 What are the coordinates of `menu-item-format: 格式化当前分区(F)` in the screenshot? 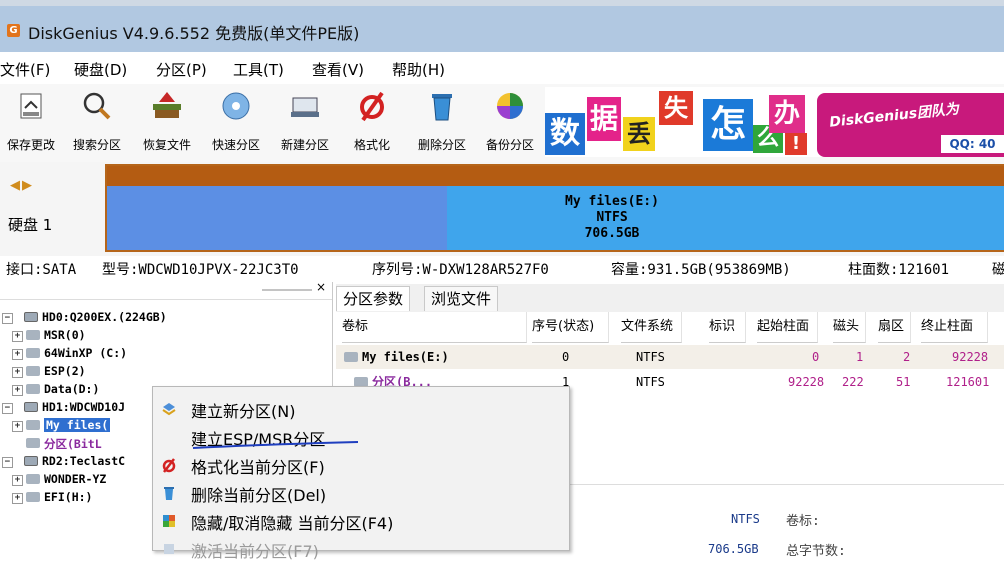 It's located at (361, 465).